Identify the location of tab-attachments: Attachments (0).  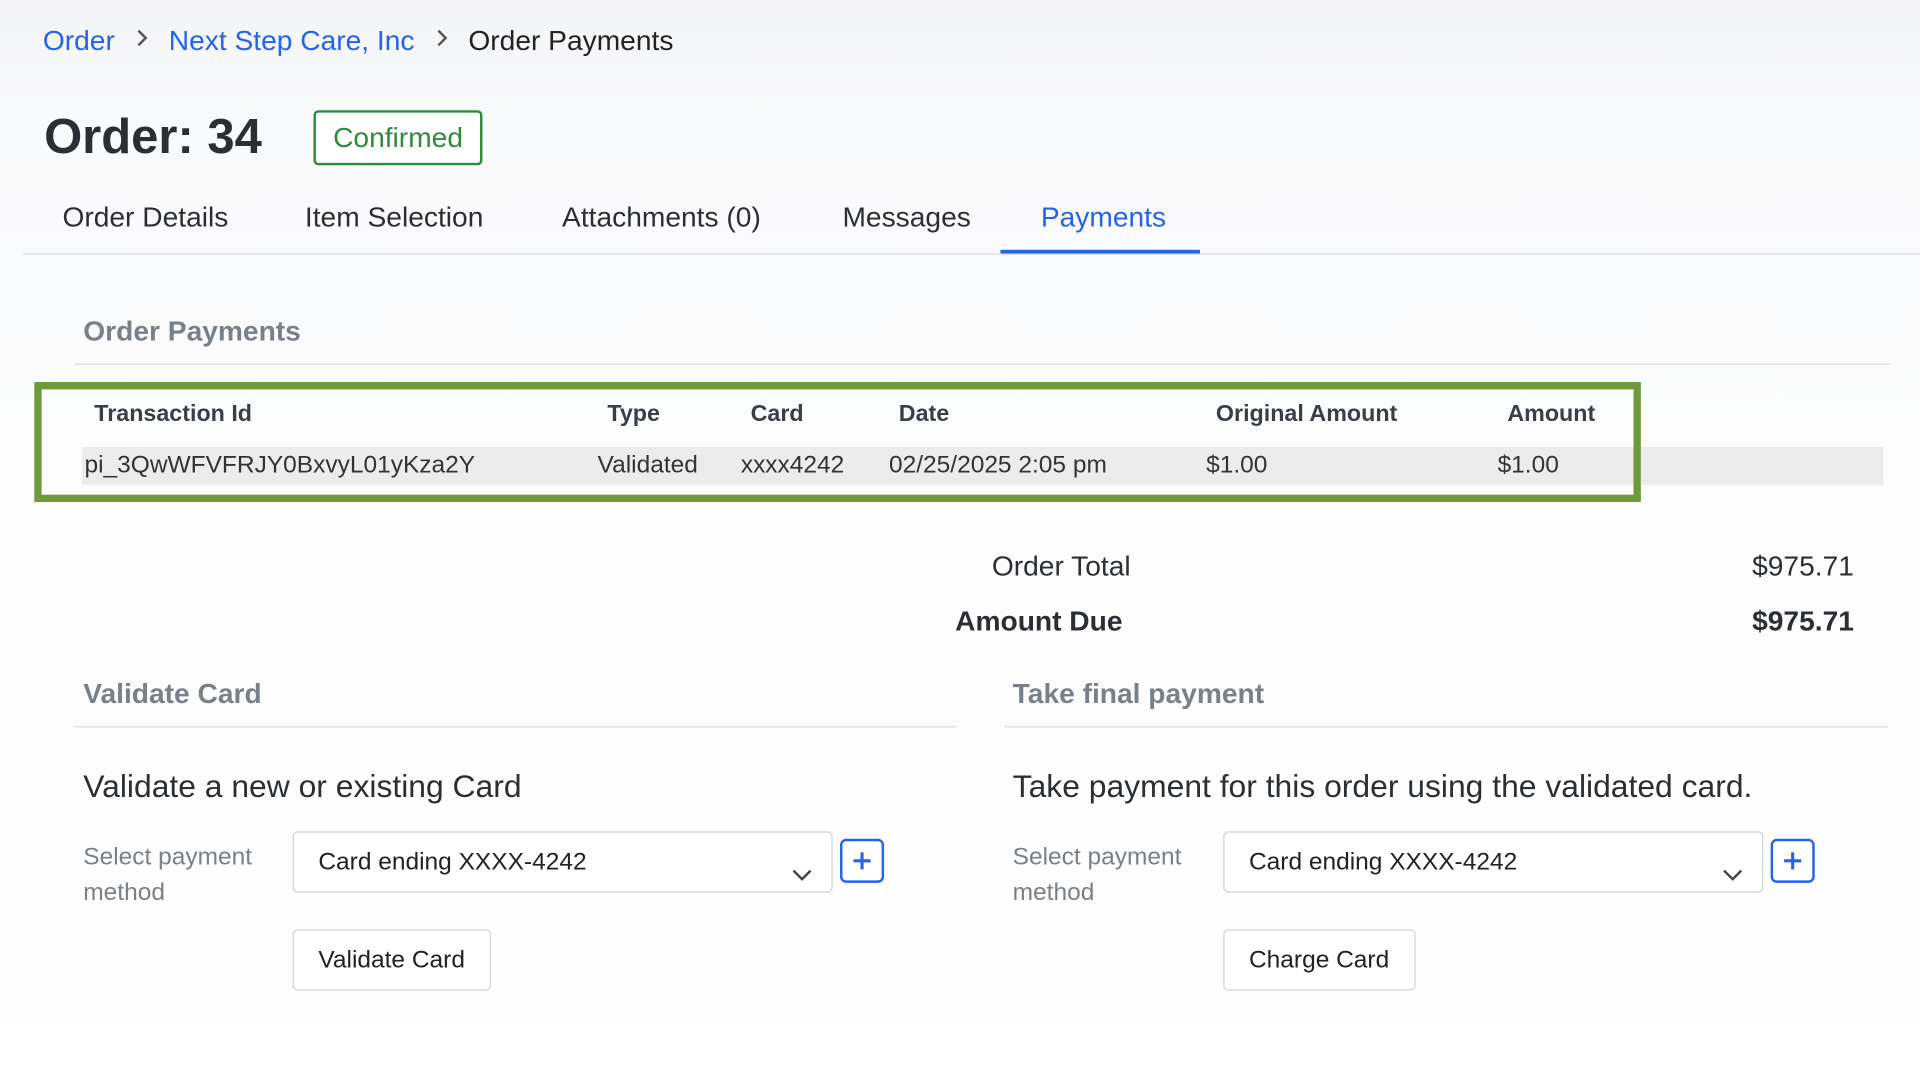
(661, 217).